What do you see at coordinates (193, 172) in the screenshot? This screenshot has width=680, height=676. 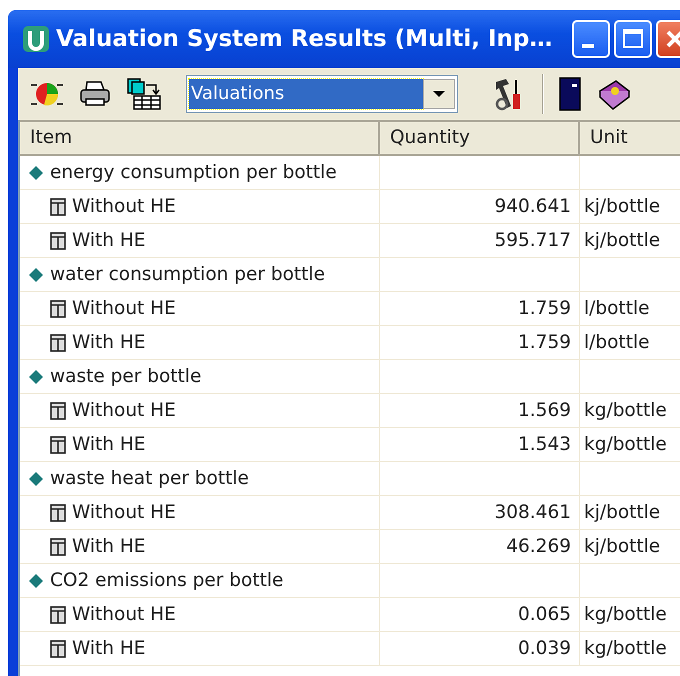 I see `item-label: energy consumption per bottle` at bounding box center [193, 172].